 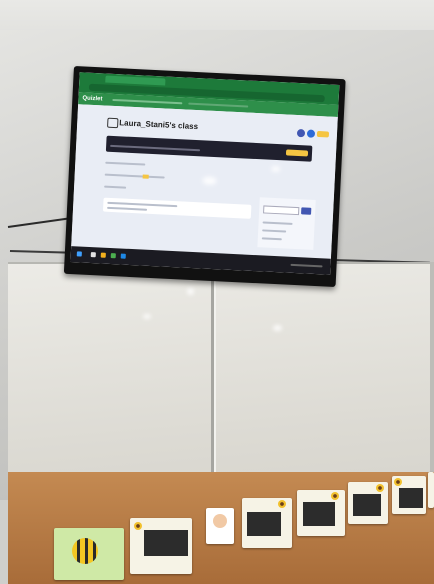 What do you see at coordinates (85, 551) in the screenshot?
I see `bee-icon` at bounding box center [85, 551].